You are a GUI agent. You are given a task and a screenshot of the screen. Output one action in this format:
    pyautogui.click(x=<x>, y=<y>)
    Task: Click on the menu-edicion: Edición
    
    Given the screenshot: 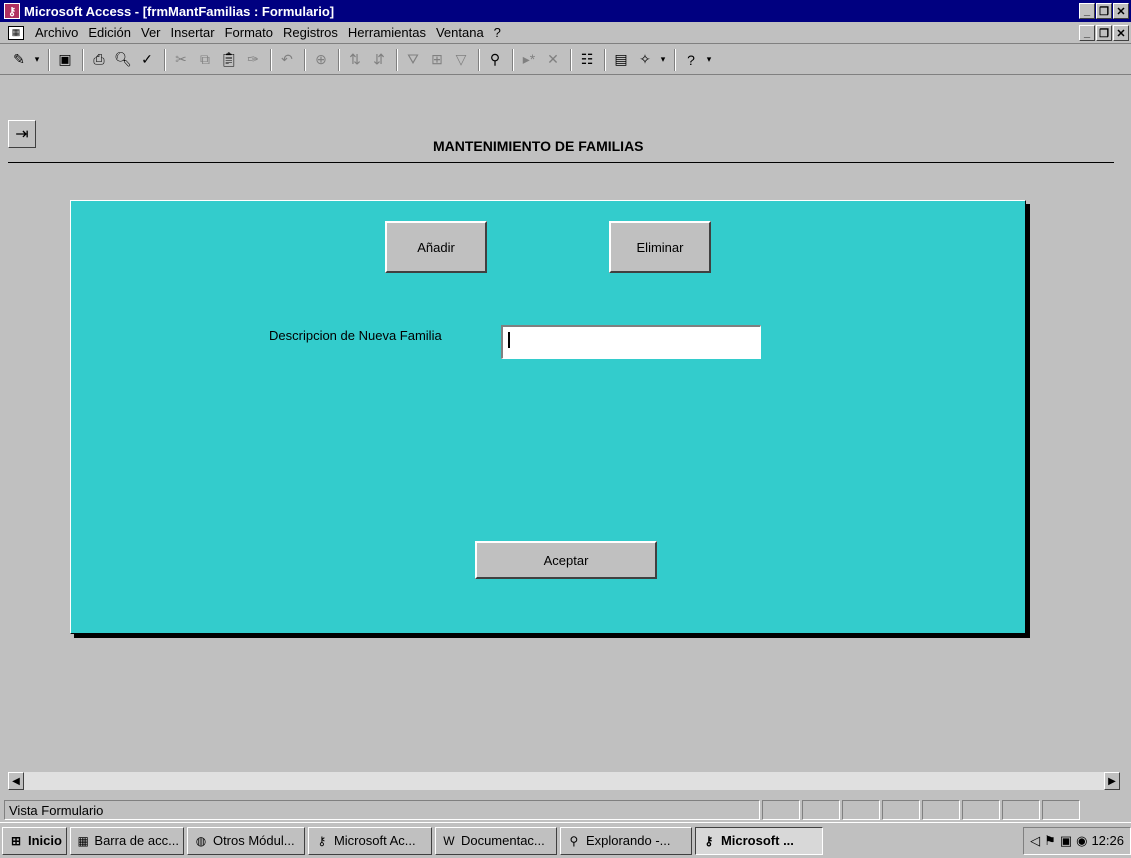 What is the action you would take?
    pyautogui.click(x=109, y=32)
    